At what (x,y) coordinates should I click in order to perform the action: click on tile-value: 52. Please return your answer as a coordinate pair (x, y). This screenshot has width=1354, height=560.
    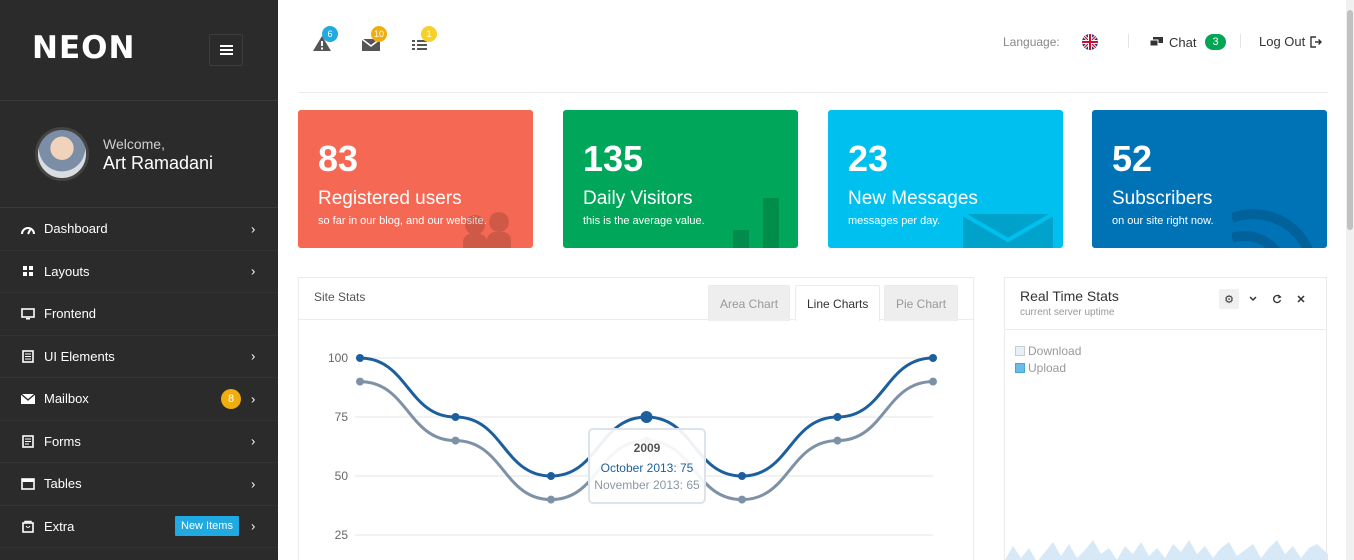
    Looking at the image, I should click on (1132, 158).